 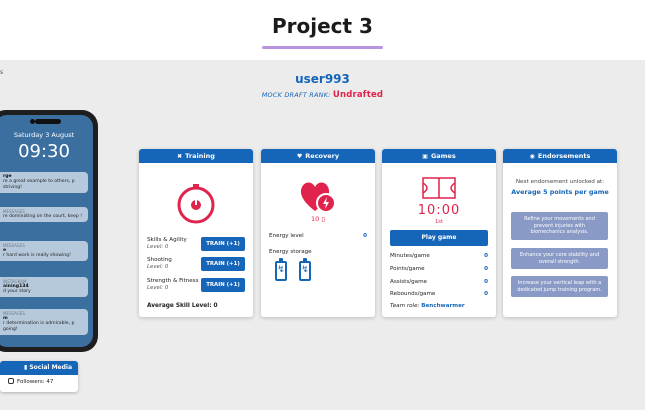 What do you see at coordinates (39, 327) in the screenshot?
I see `notification-message: r determination is admirable, p going!` at bounding box center [39, 327].